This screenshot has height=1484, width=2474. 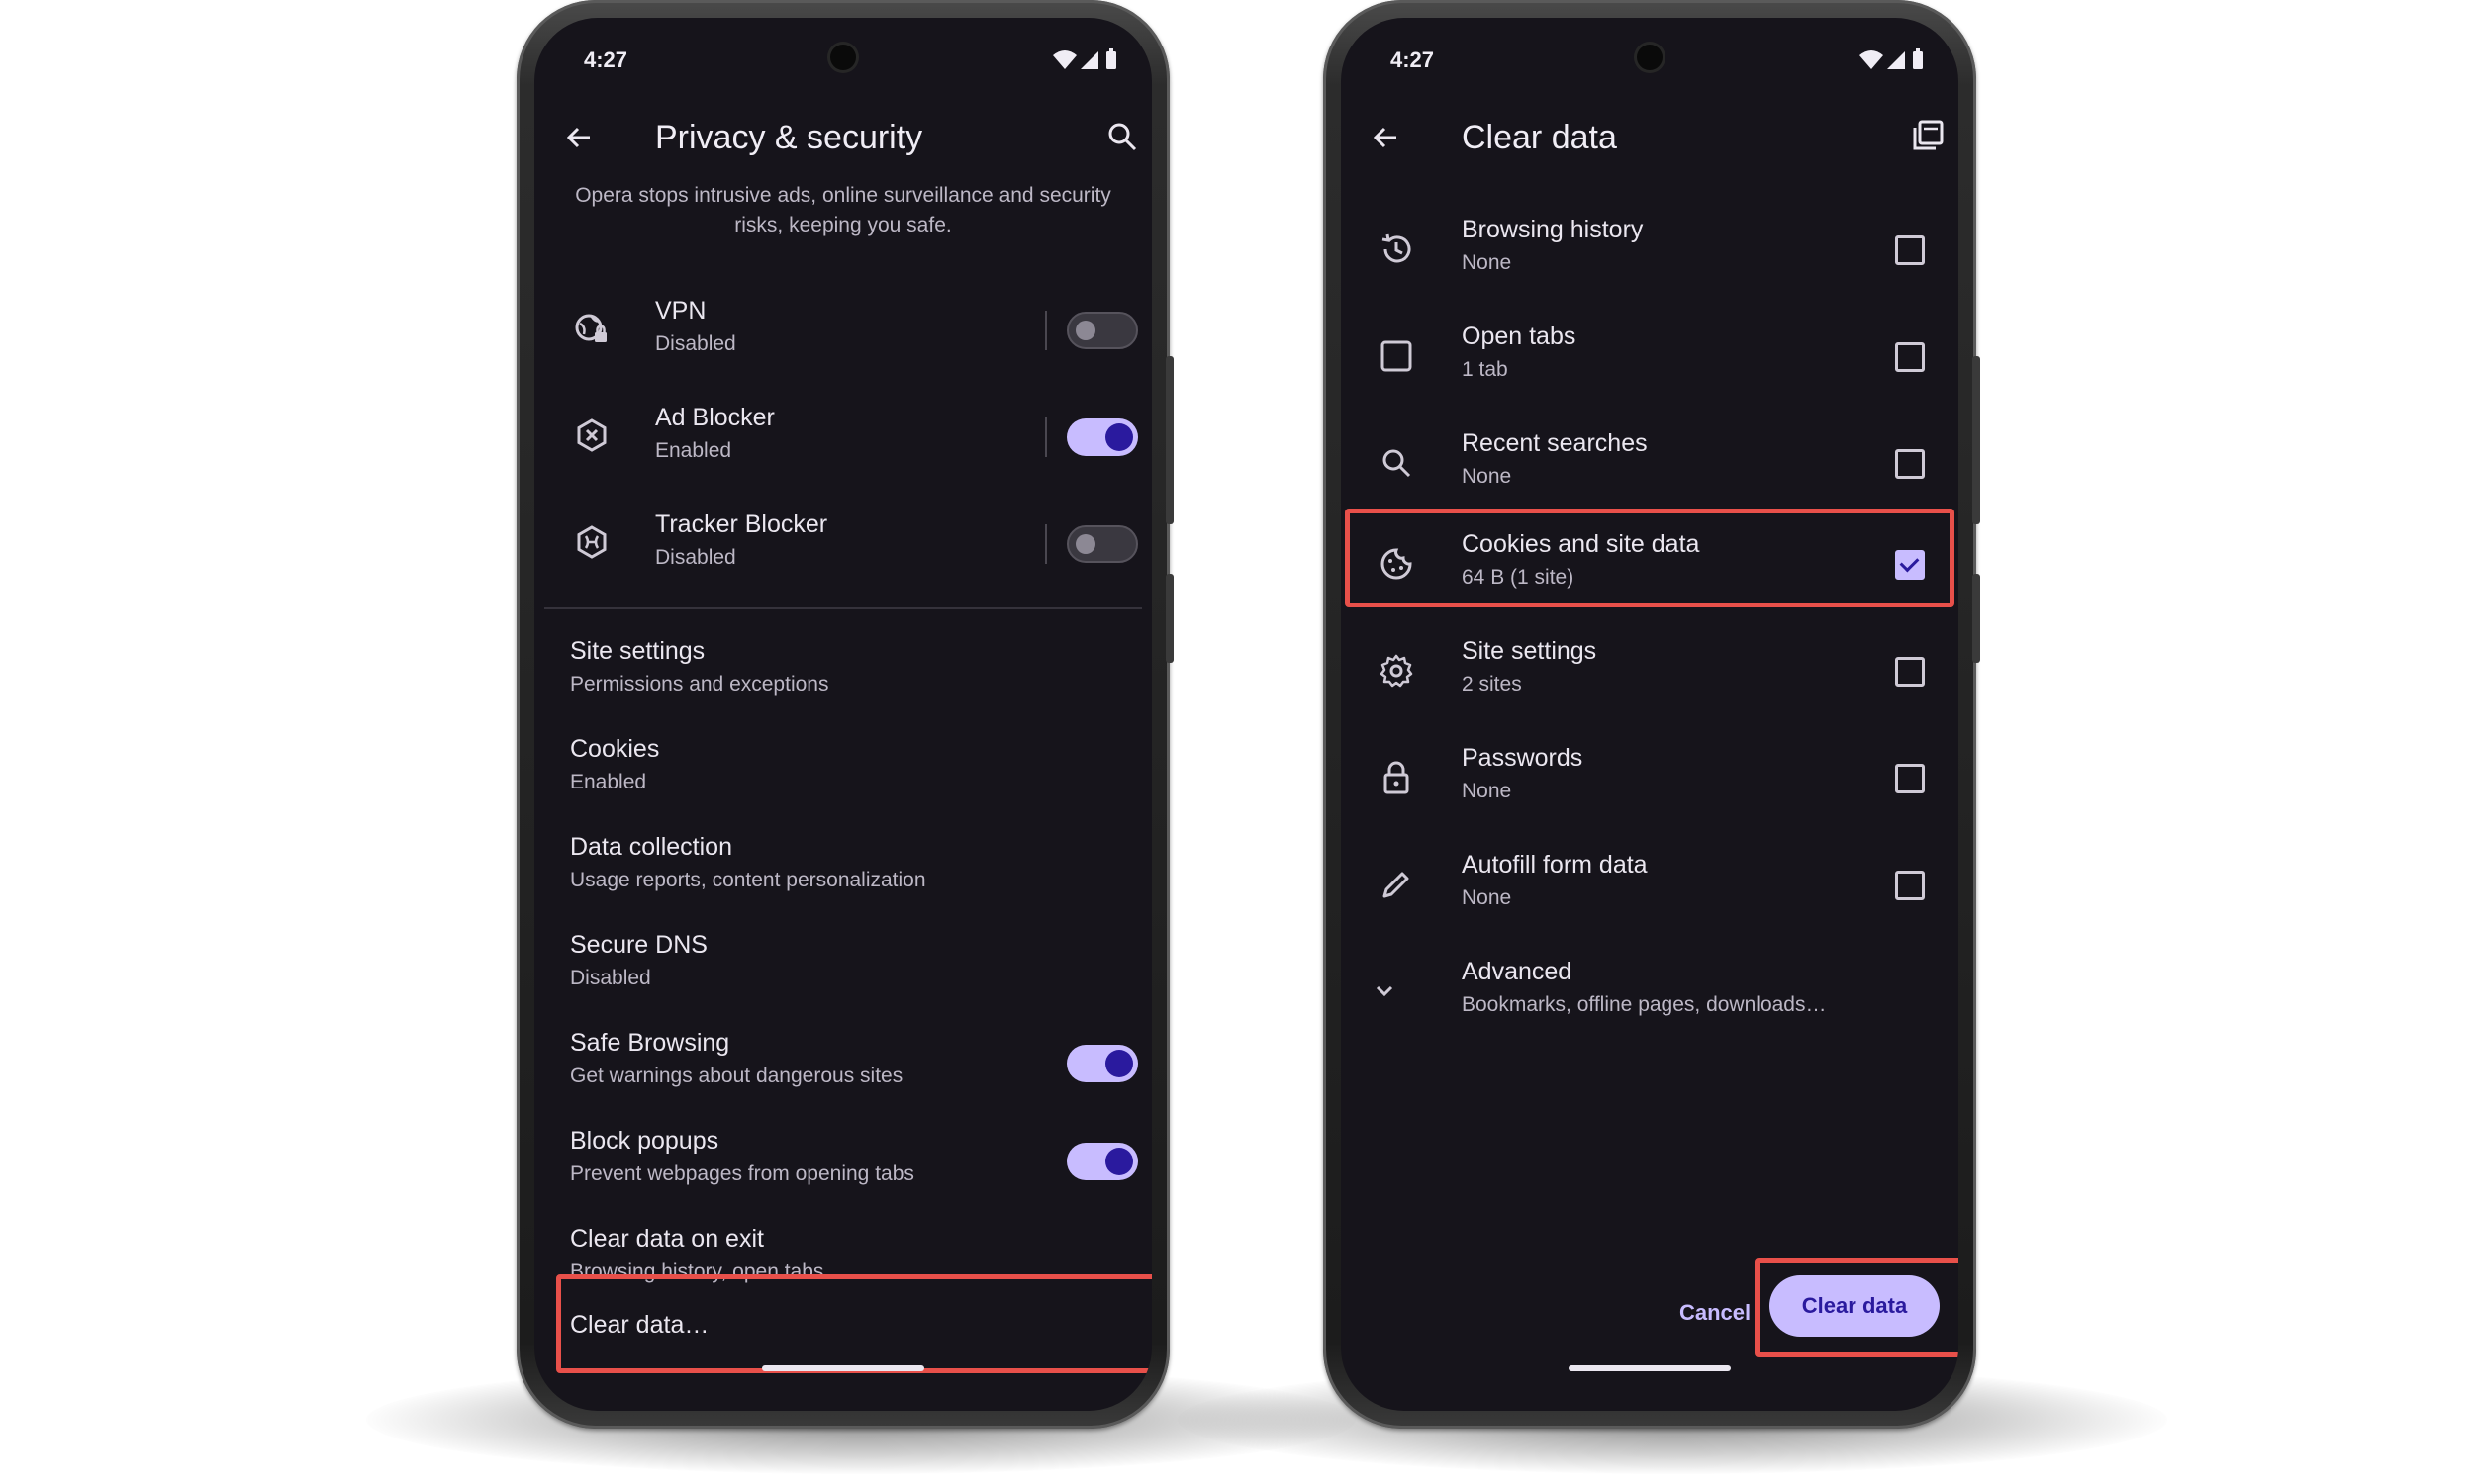 I want to click on data-collection-subtitle: Usage reports, content personalization, so click(x=748, y=880).